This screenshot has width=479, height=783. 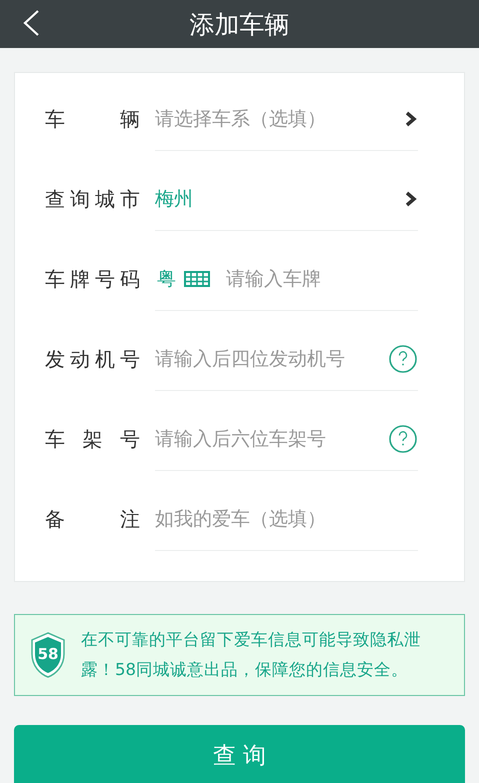 I want to click on input-field: 请输入车牌, so click(x=322, y=279).